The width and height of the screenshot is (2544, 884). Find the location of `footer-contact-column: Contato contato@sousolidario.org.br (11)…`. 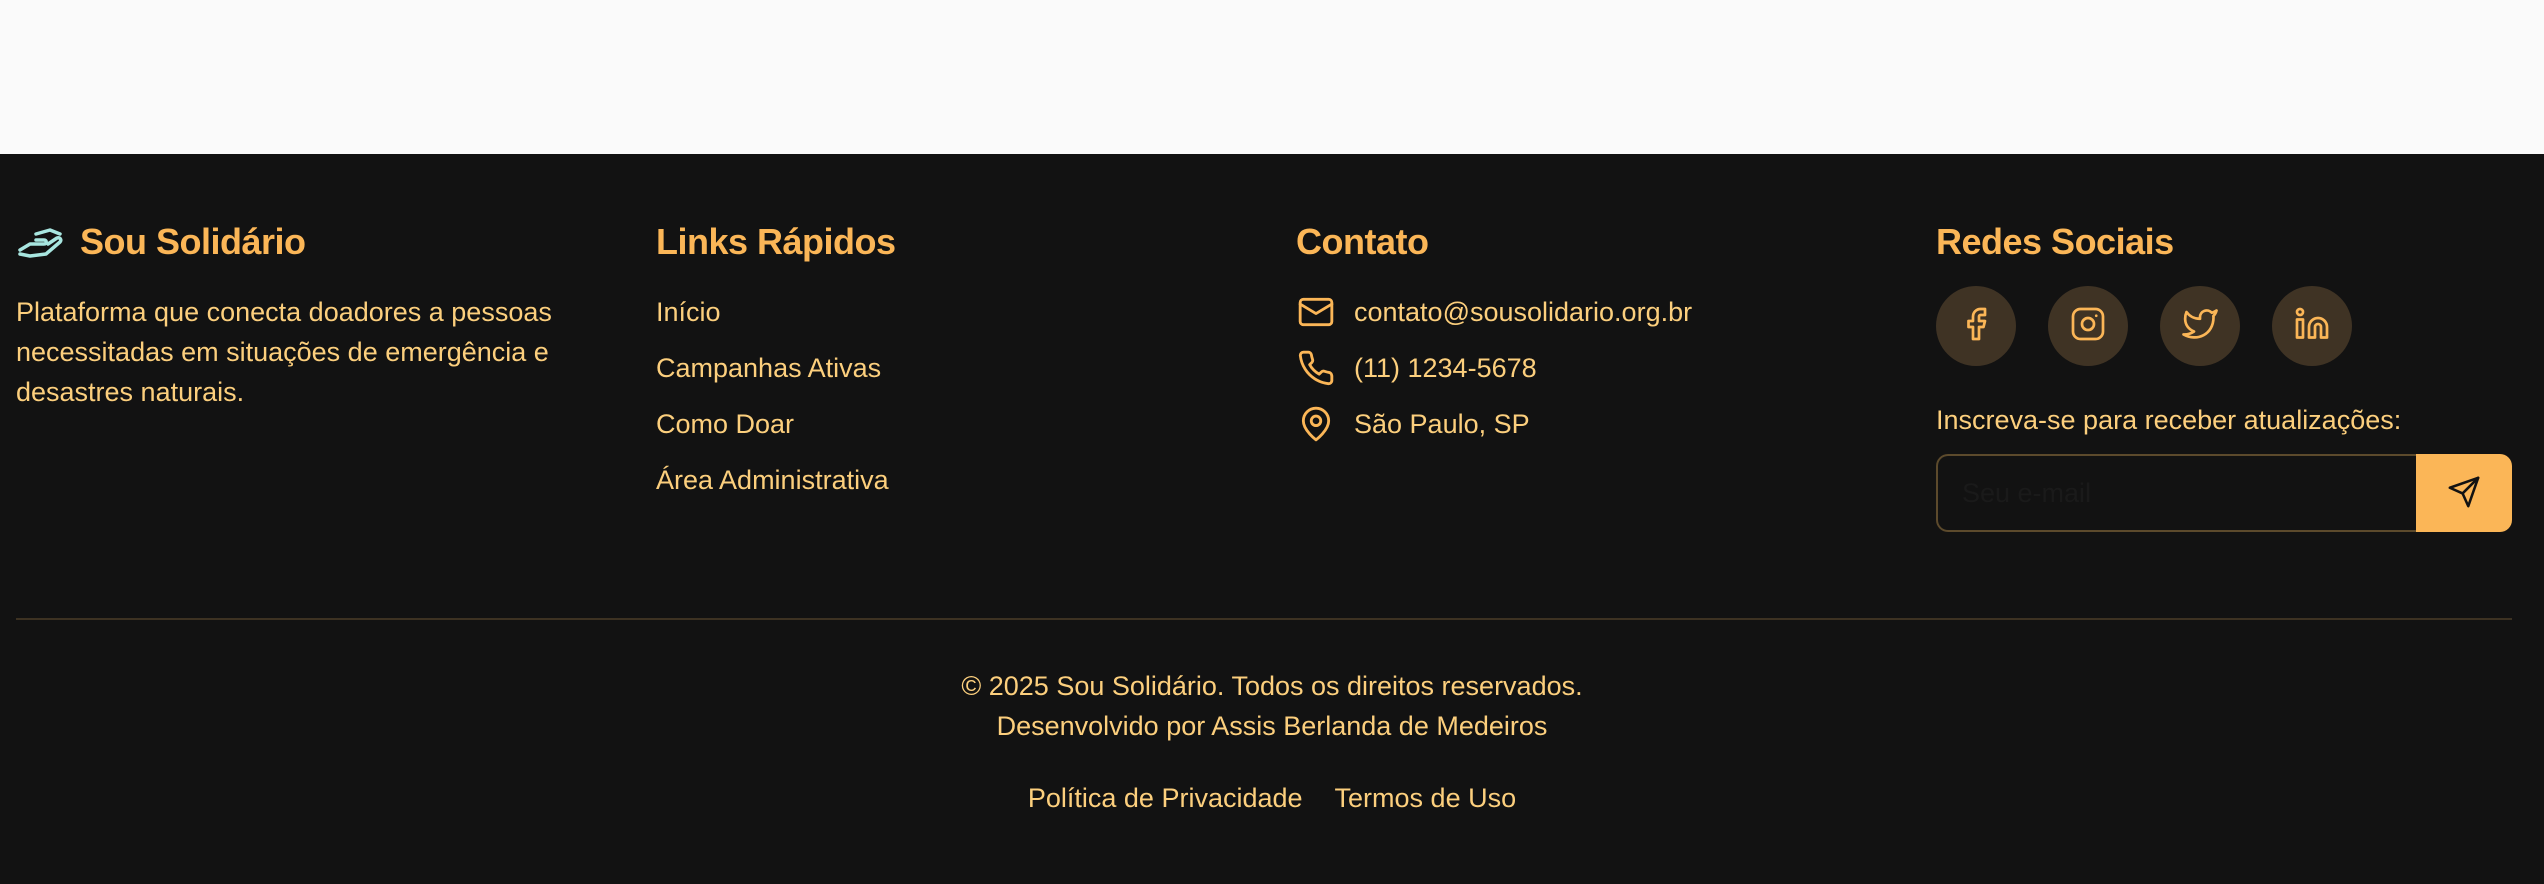

footer-contact-column: Contato contato@sousolidario.org.br (11)… is located at coordinates (1596, 341).